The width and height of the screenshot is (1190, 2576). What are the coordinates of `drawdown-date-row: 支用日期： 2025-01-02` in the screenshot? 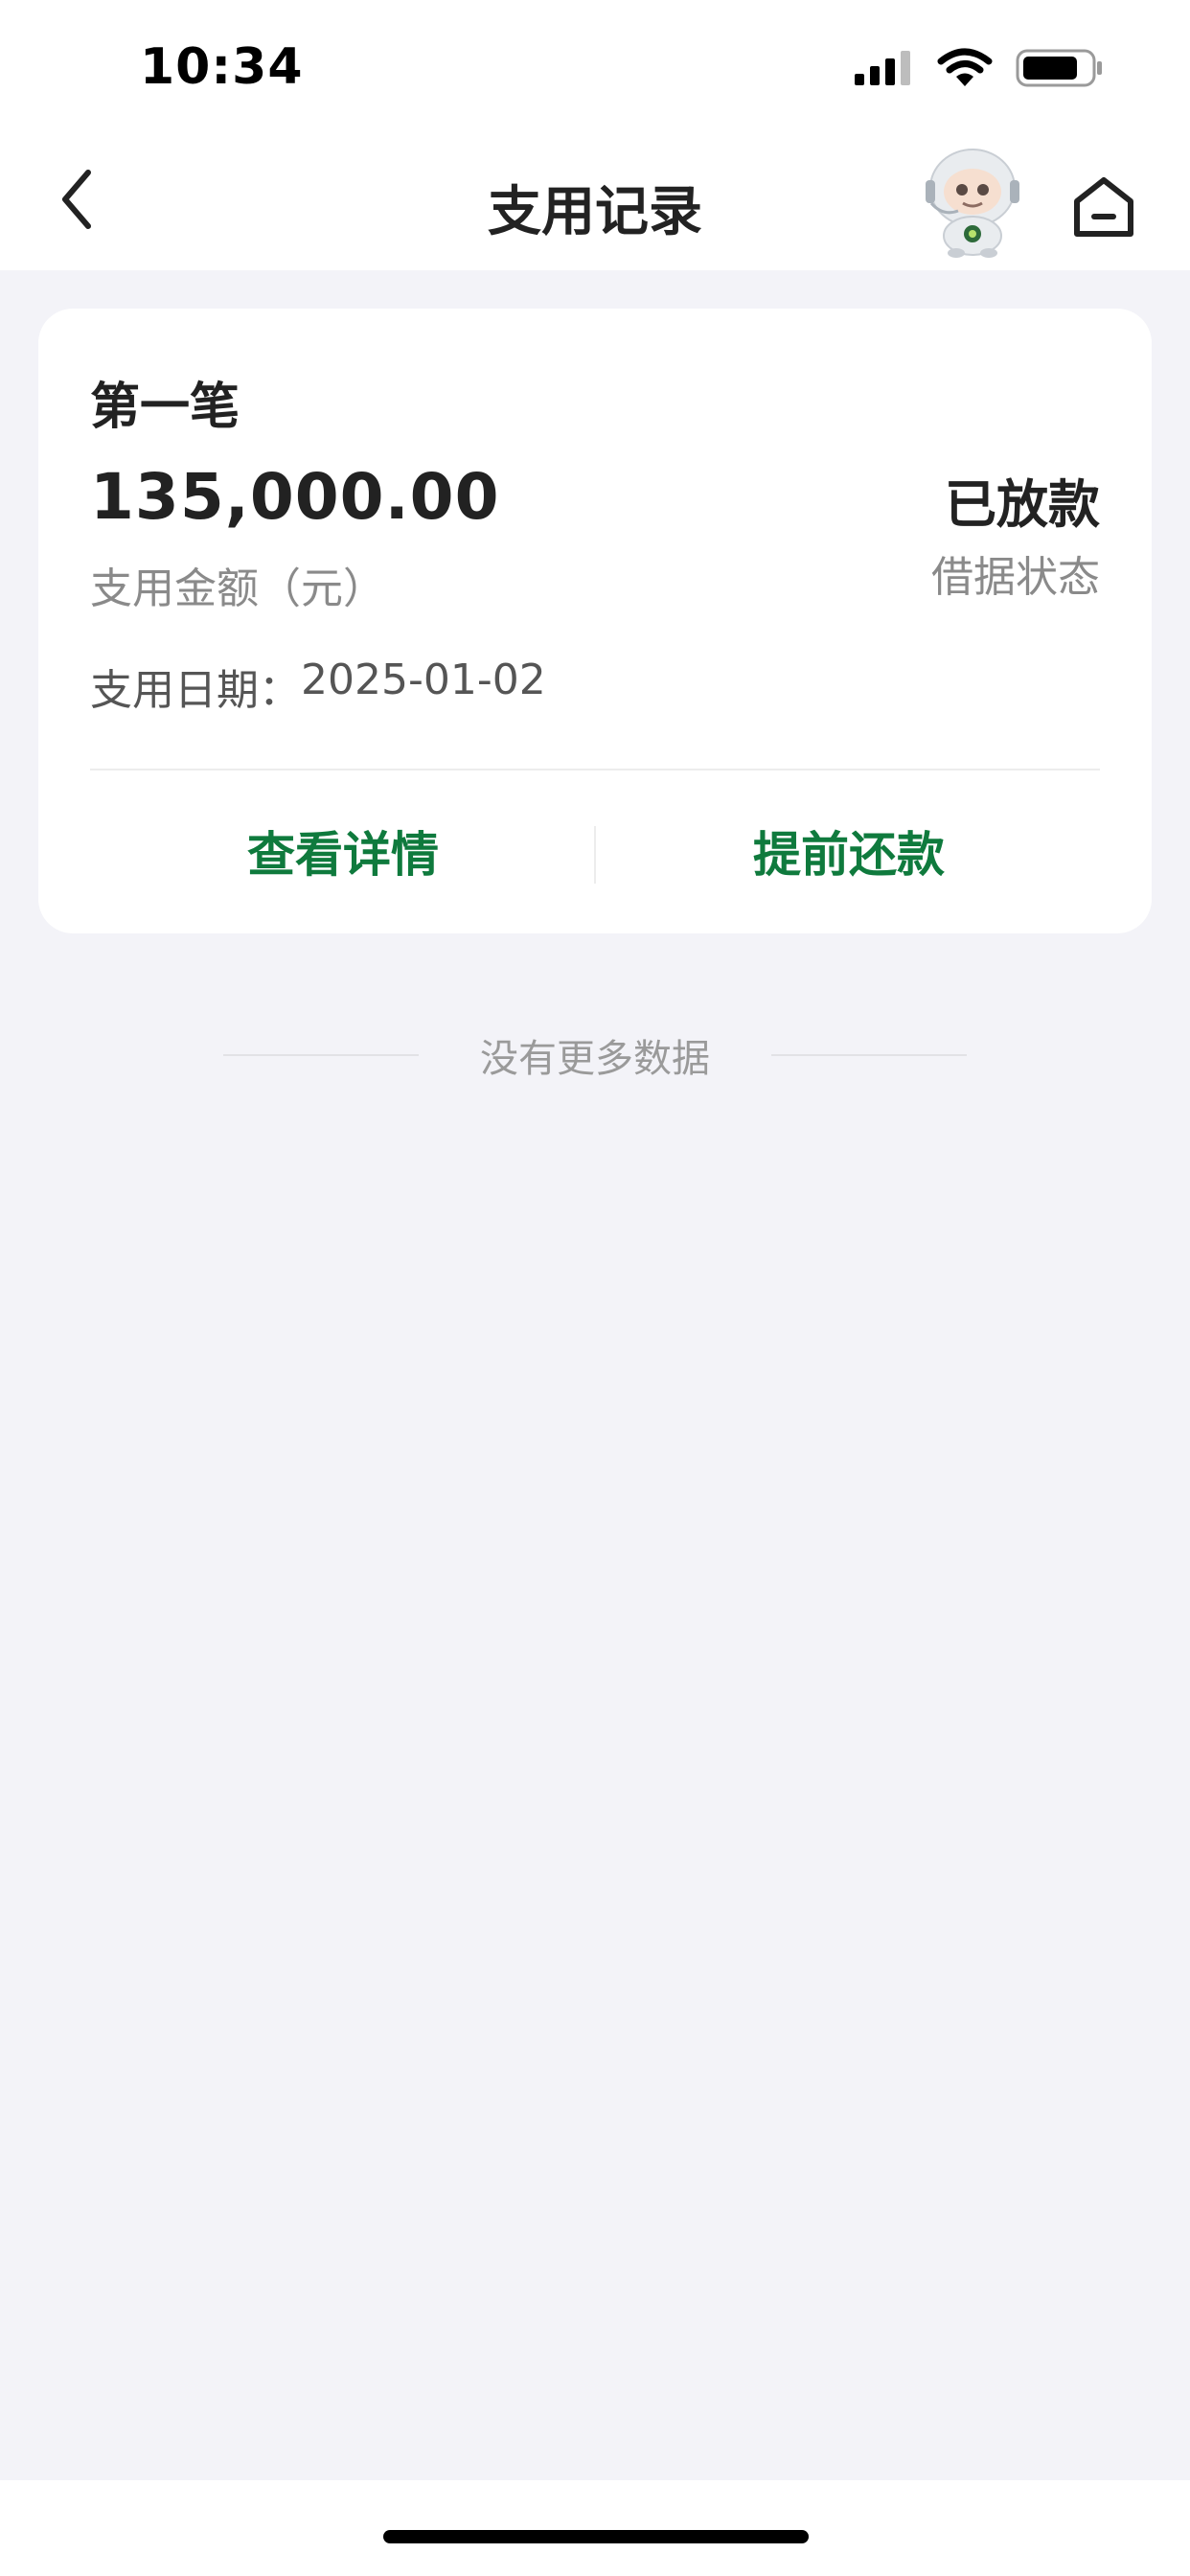 It's located at (318, 686).